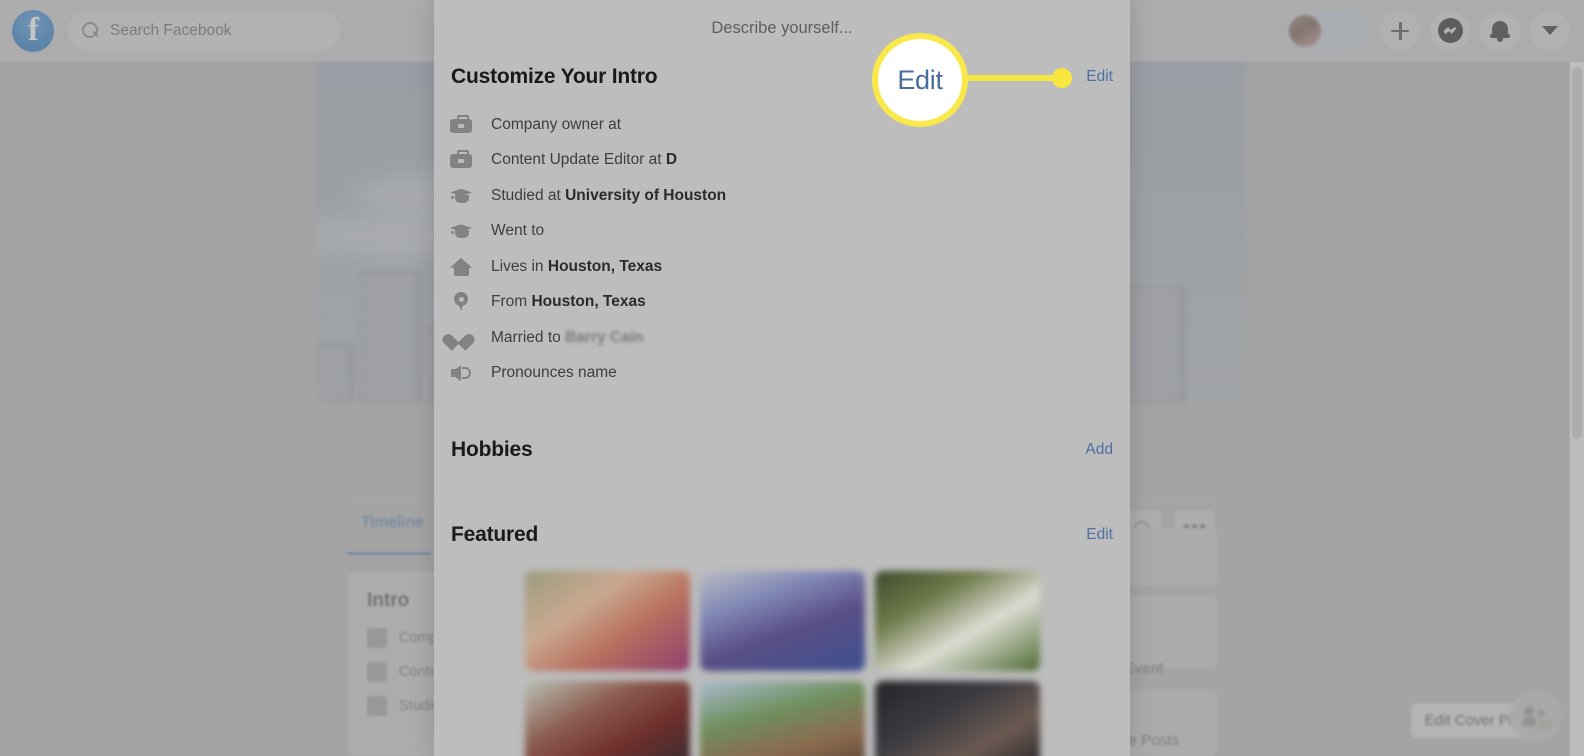 This screenshot has height=756, width=1584. I want to click on intro-item-label: Studied at University of Houston, so click(609, 195).